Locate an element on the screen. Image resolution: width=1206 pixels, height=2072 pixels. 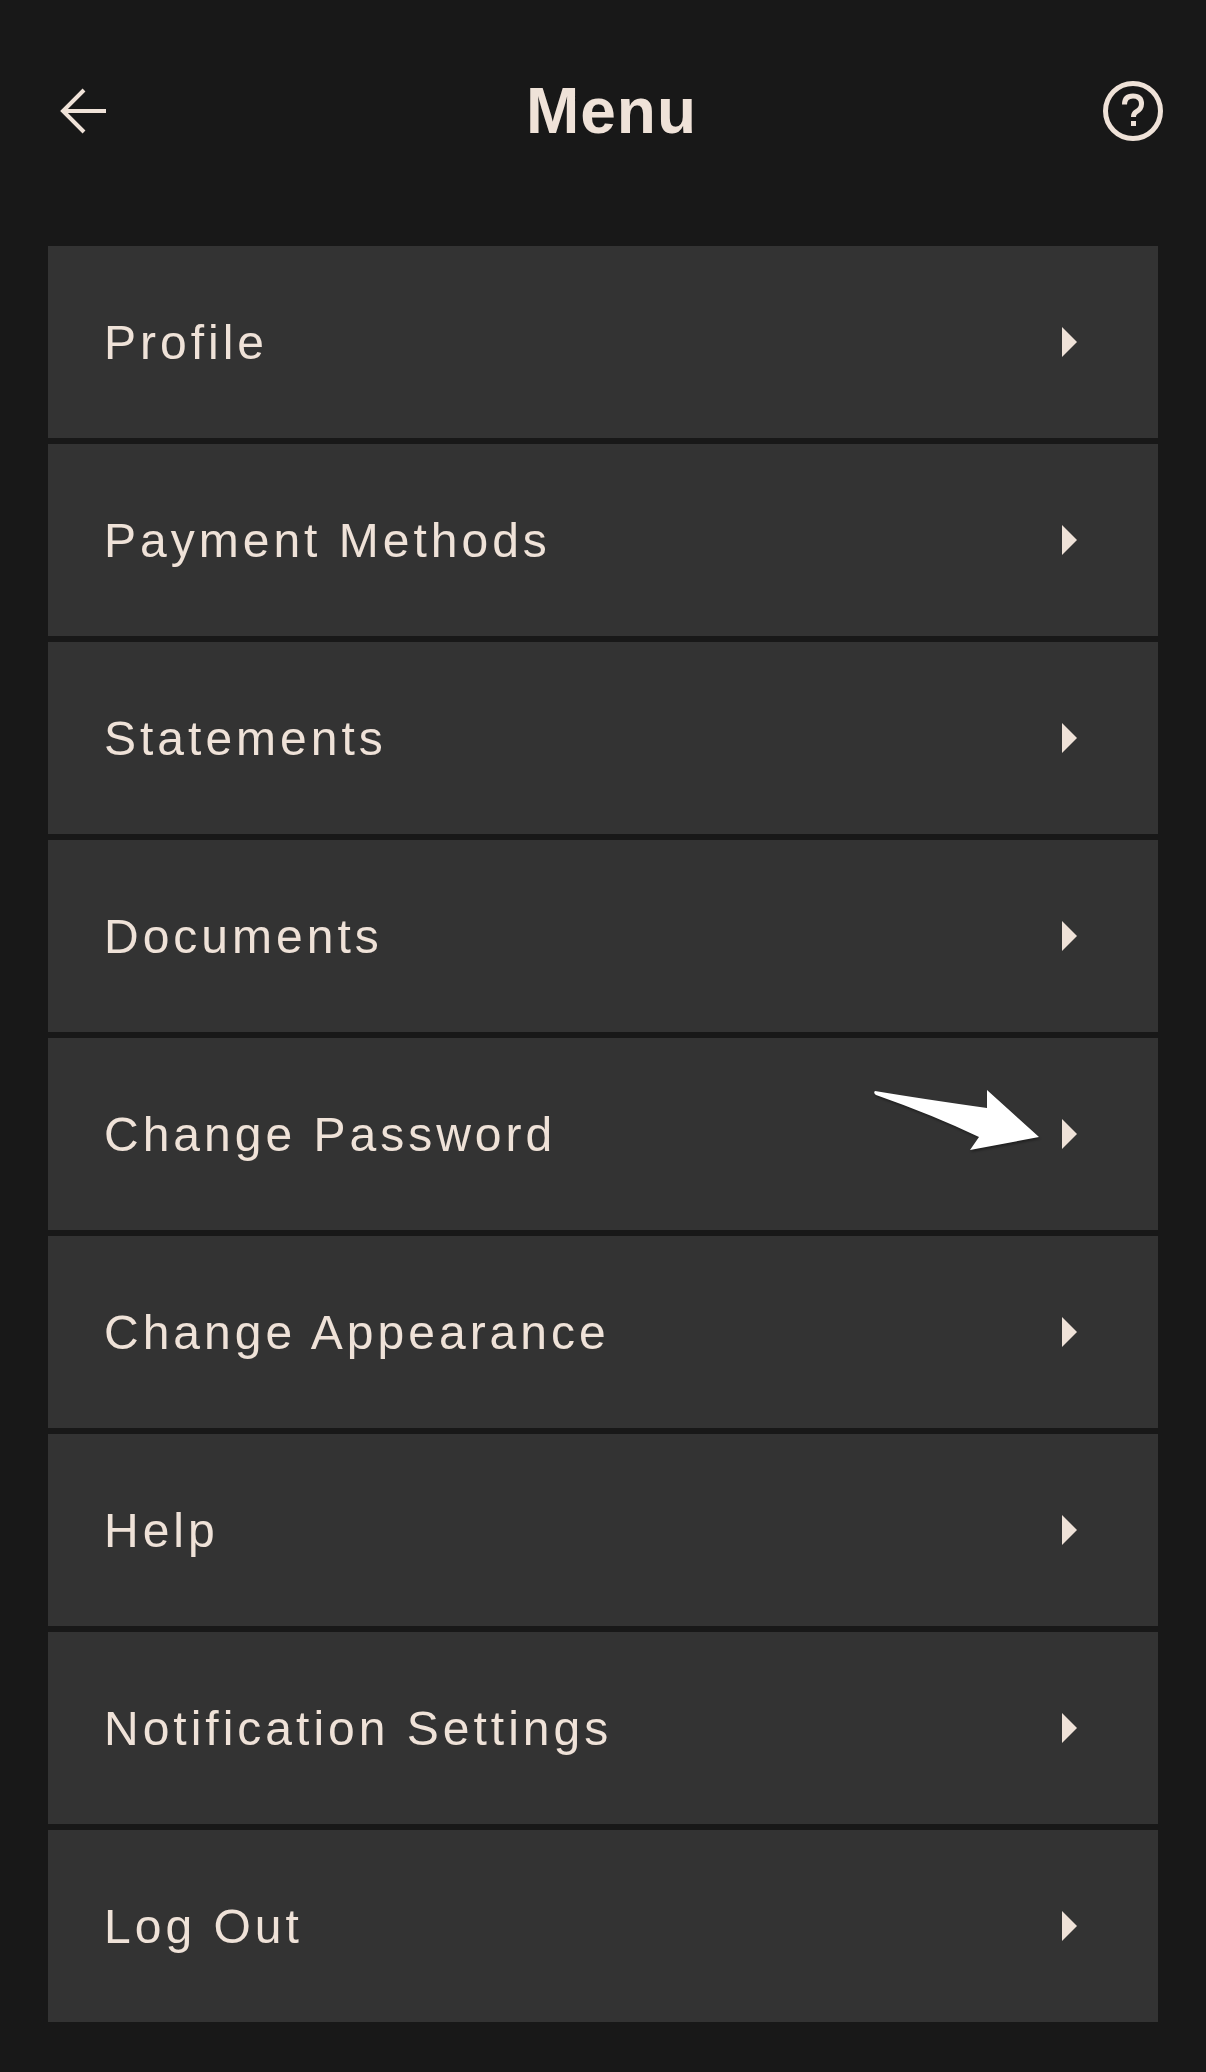
help-icon is located at coordinates (1133, 111).